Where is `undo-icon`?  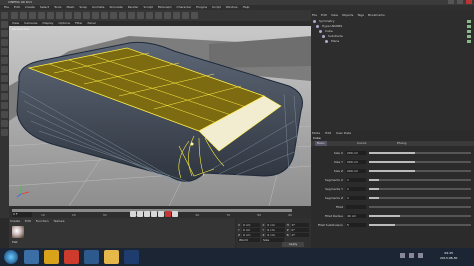
undo-icon is located at coordinates (14, 15).